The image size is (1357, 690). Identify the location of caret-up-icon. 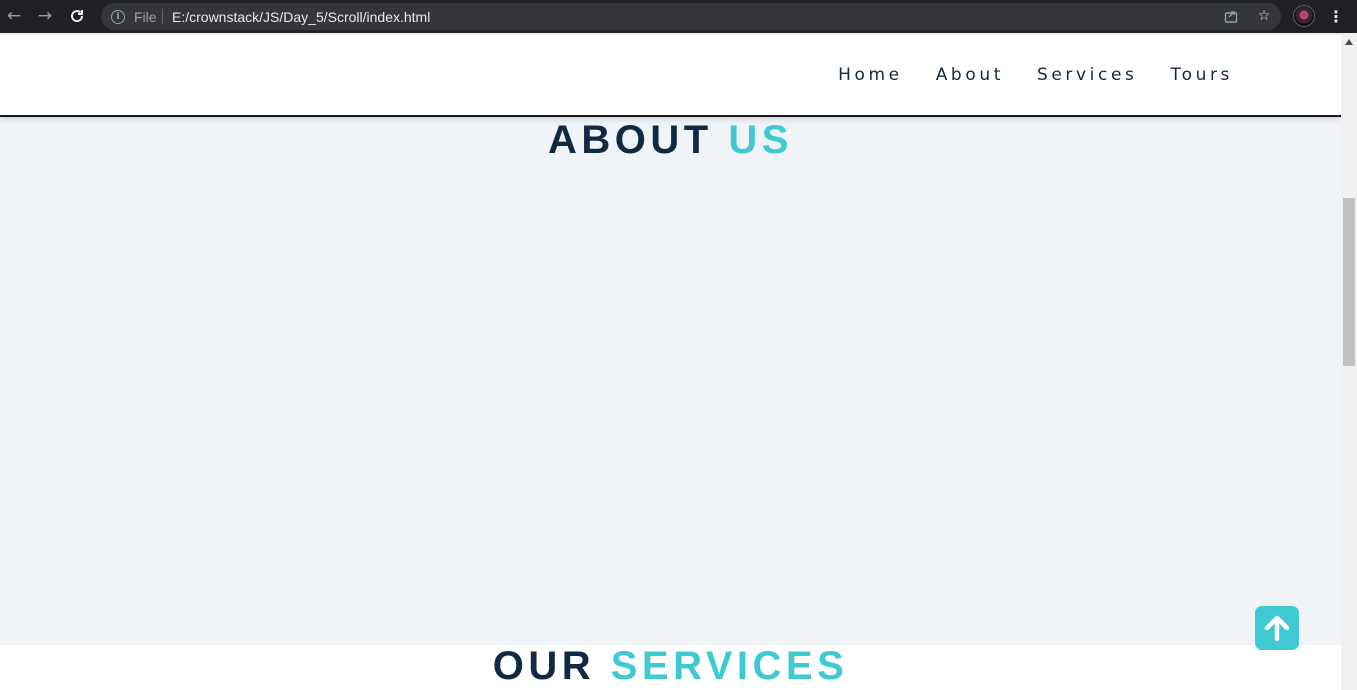
(1349, 41).